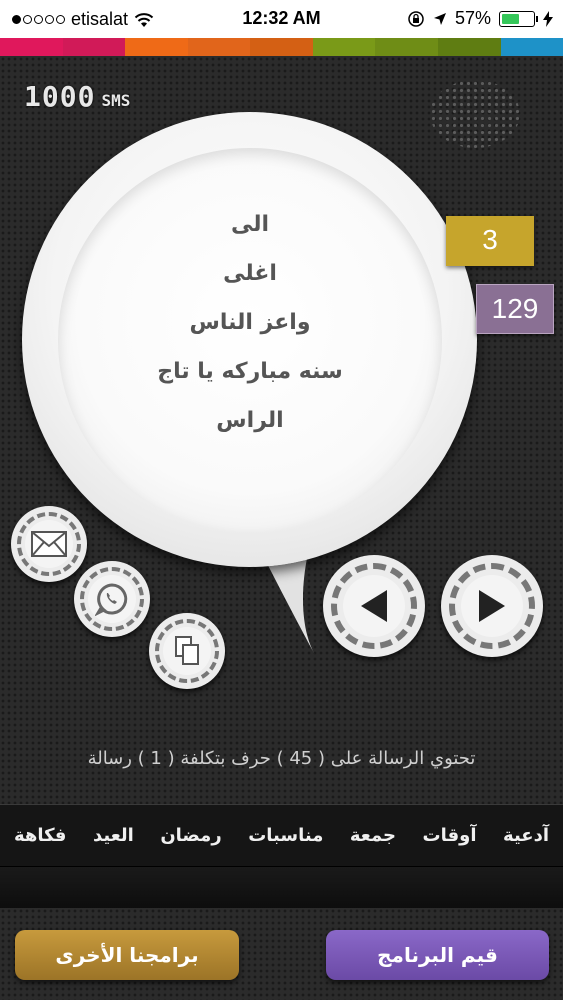  Describe the element at coordinates (416, 18) in the screenshot. I see `rotation-lock-icon` at that location.